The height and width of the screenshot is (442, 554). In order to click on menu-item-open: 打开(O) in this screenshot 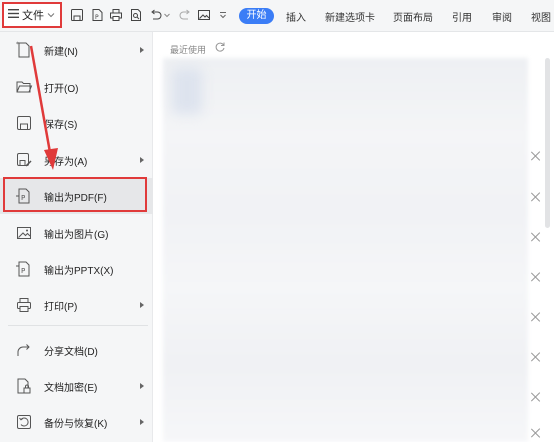, I will do `click(76, 87)`.